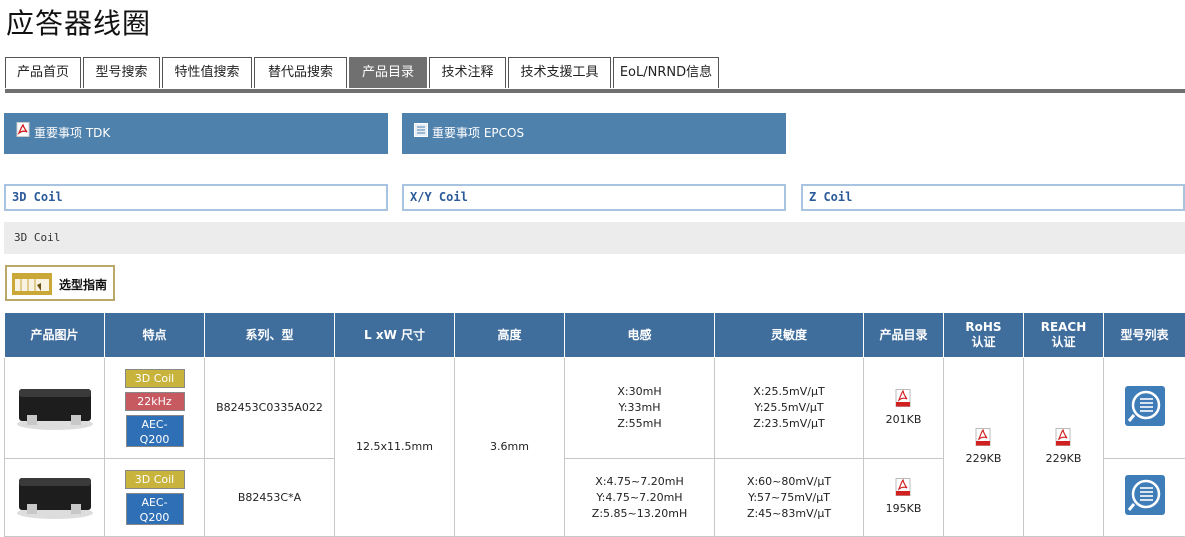 Image resolution: width=1185 pixels, height=537 pixels. What do you see at coordinates (904, 509) in the screenshot?
I see `catalog-size: 195KB` at bounding box center [904, 509].